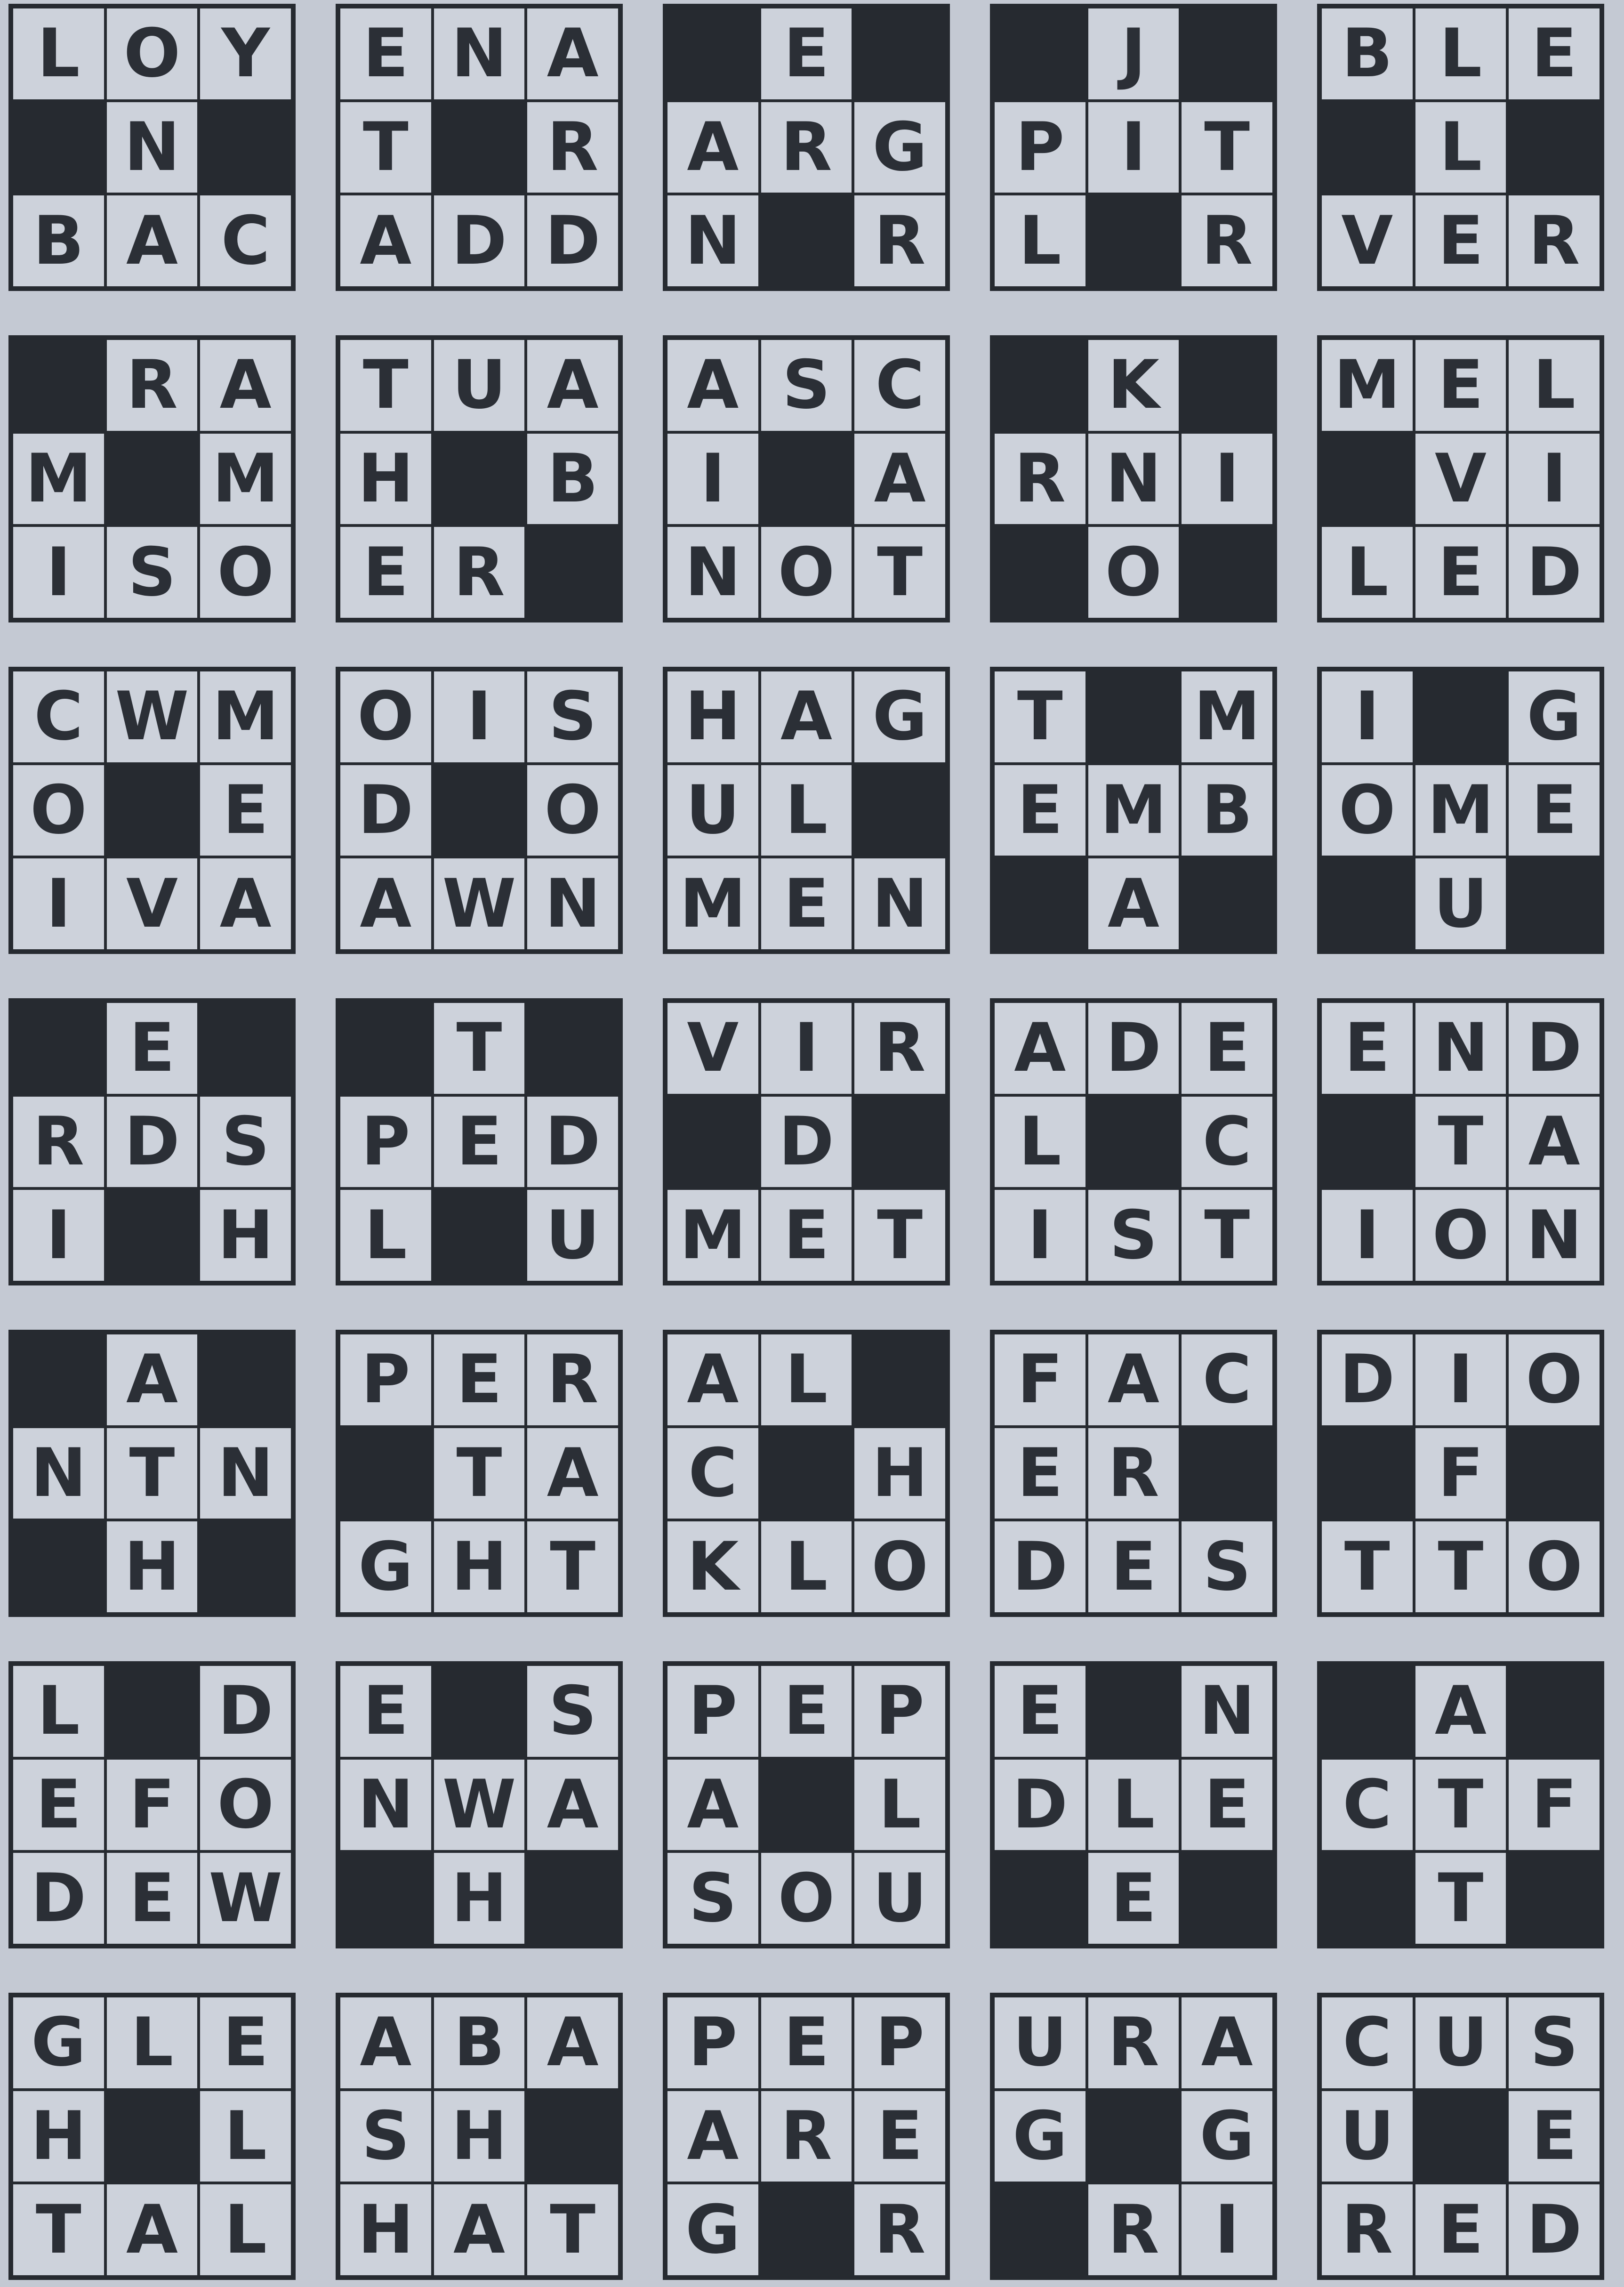 The width and height of the screenshot is (1624, 2287). I want to click on puzzle-tile: ERDSIH, so click(152, 1141).